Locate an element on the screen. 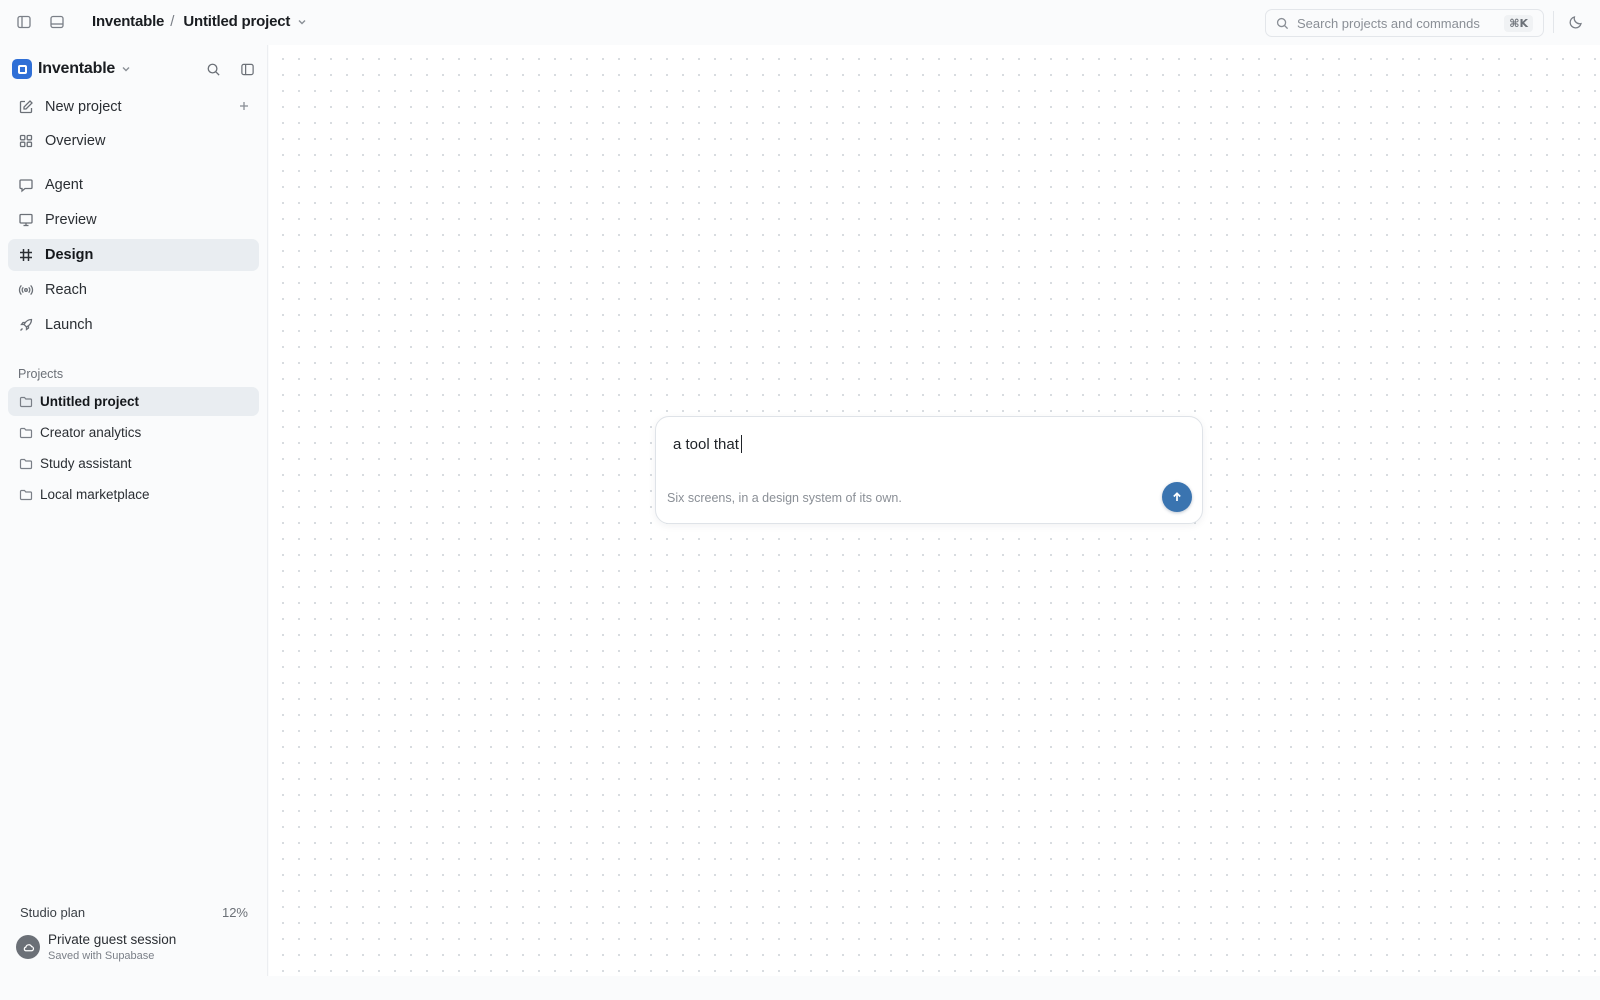 The width and height of the screenshot is (1600, 1000). nav-agent: Agent is located at coordinates (133, 185).